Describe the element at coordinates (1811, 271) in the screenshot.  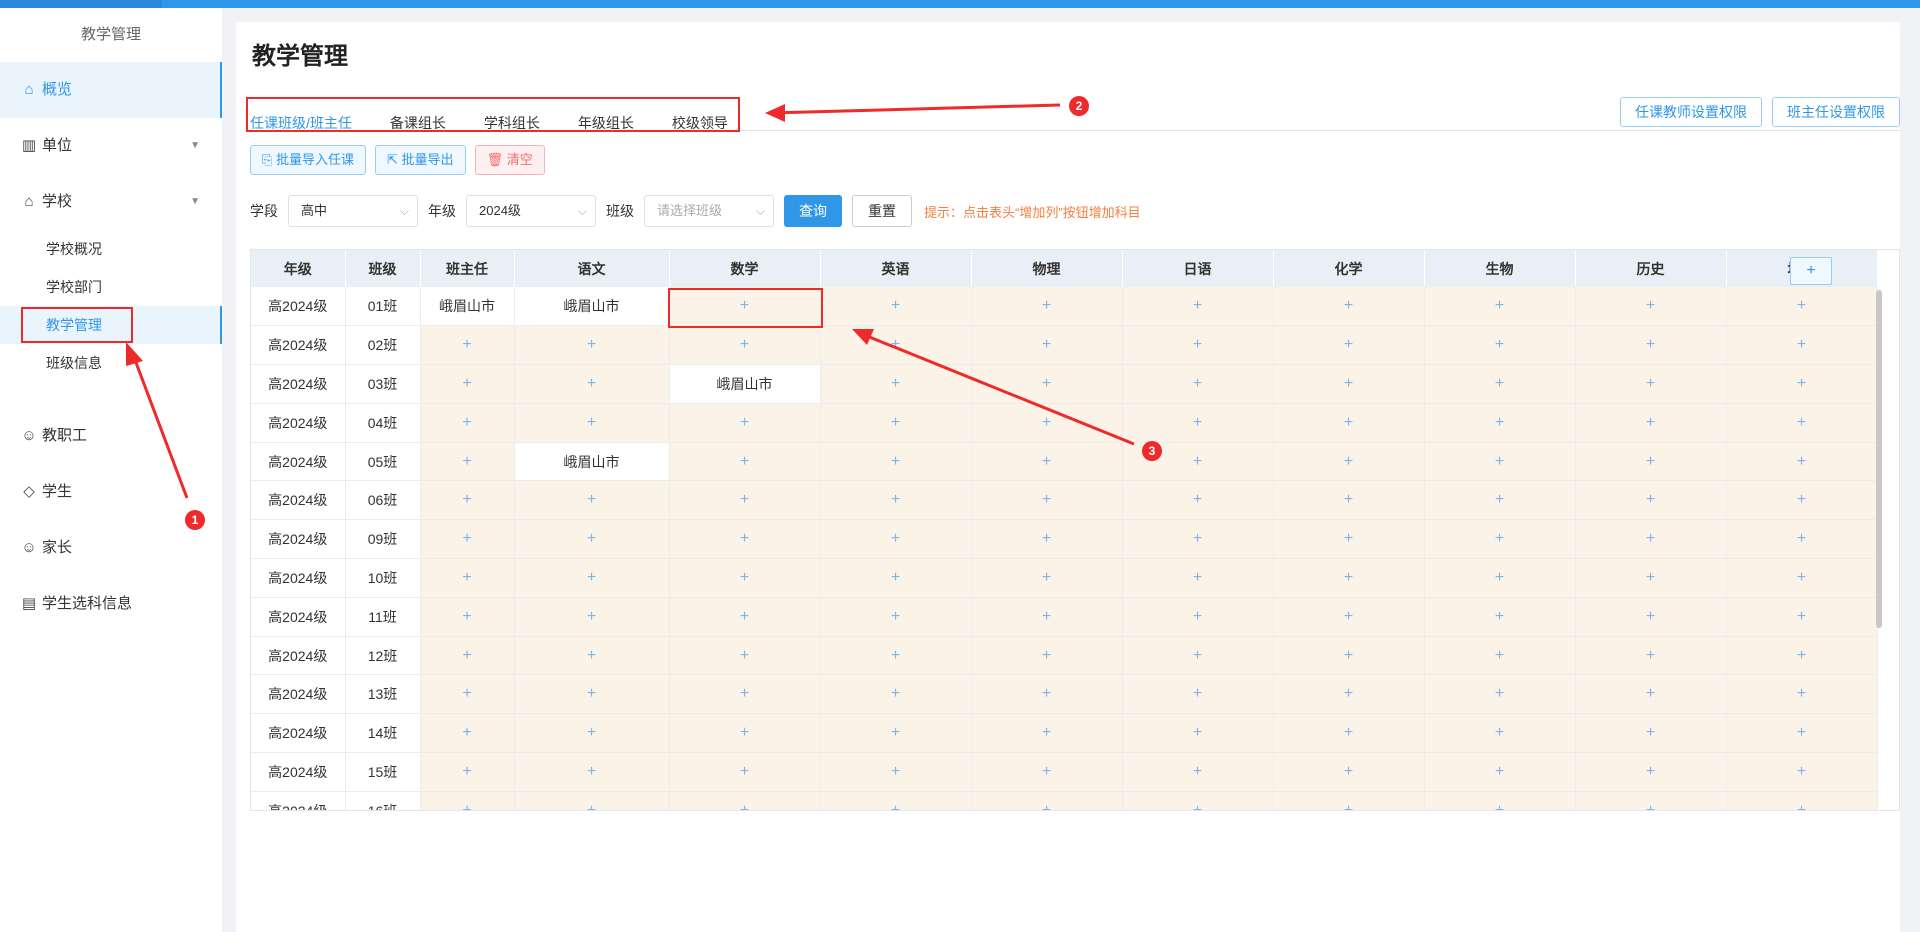
I see `add-column-button: +` at that location.